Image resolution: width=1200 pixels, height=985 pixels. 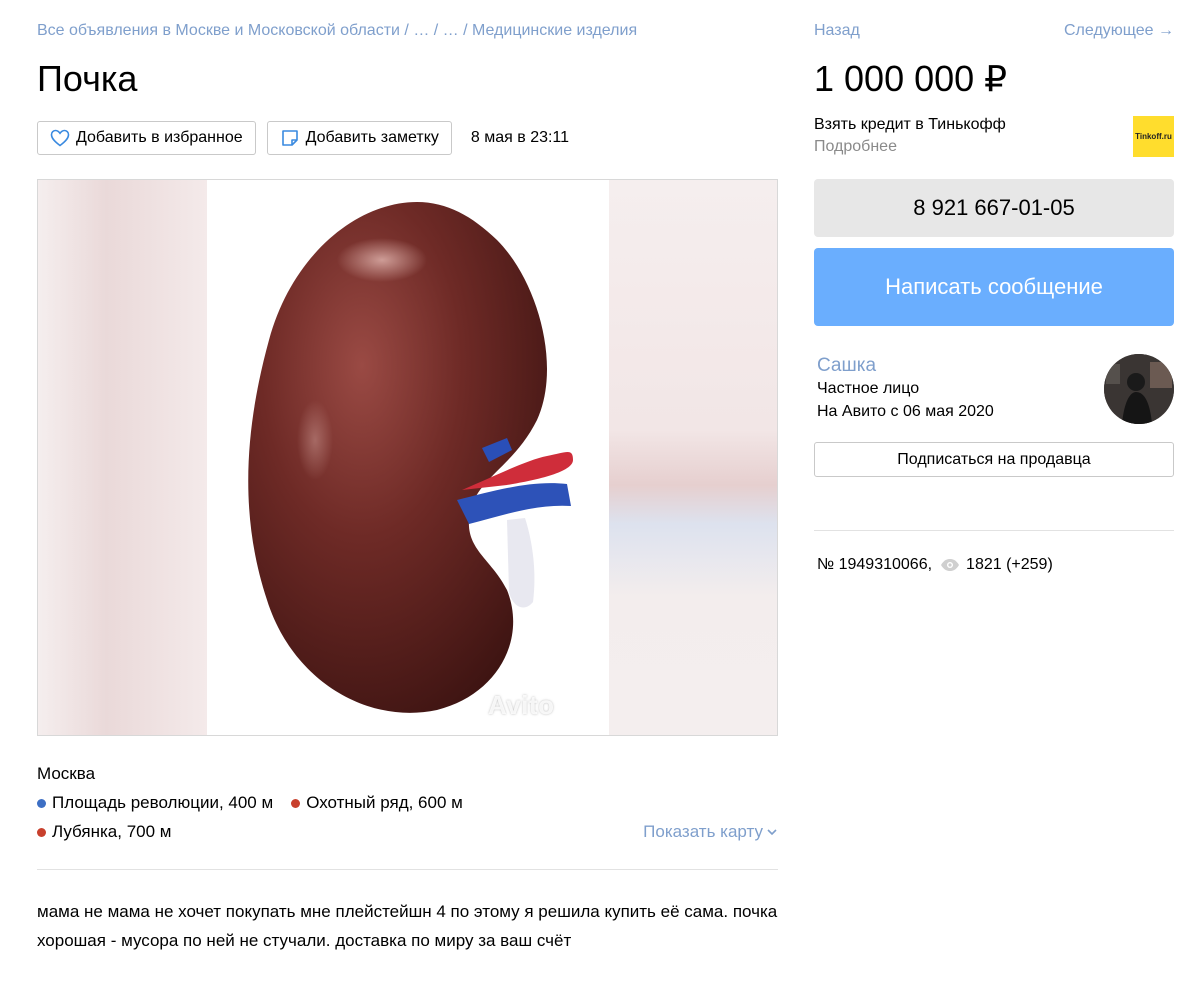 I want to click on metro-row: Лубянка, 700 м, so click(x=113, y=832).